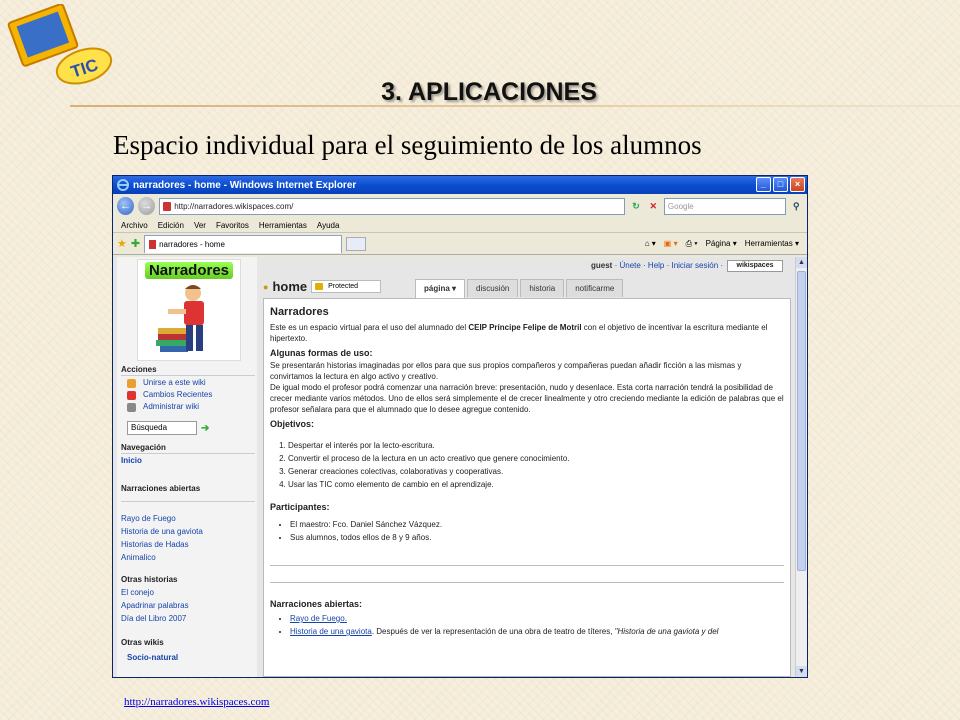  I want to click on wiki-tabs: página ▾ discusión historia notificarme, so click(519, 288).